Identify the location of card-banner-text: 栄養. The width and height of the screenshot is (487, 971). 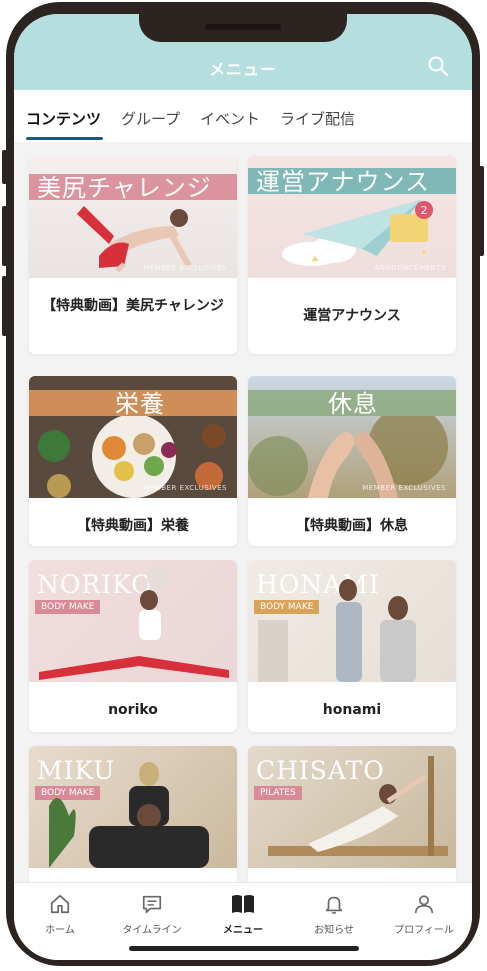
(140, 404).